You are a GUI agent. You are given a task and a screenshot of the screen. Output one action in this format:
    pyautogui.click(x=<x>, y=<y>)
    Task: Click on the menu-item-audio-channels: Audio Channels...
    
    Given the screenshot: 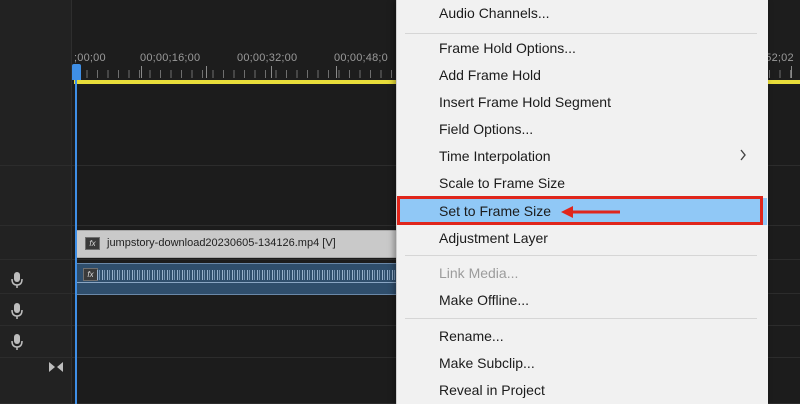 What is the action you would take?
    pyautogui.click(x=582, y=13)
    